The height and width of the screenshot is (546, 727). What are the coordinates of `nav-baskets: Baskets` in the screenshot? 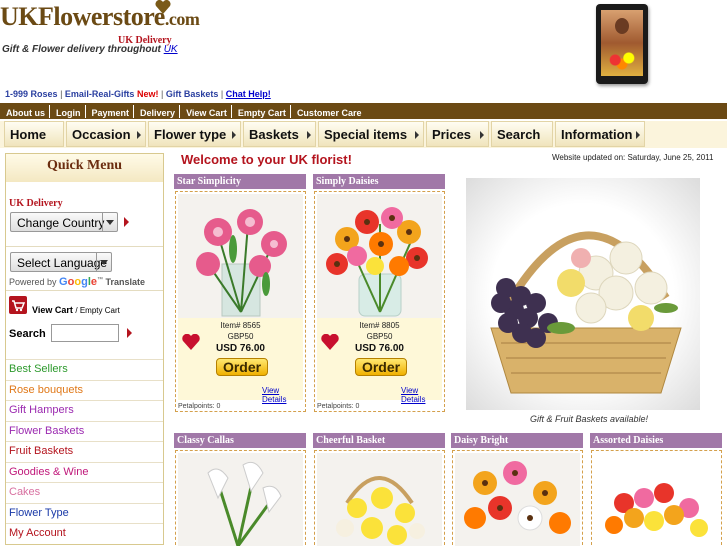 It's located at (279, 134).